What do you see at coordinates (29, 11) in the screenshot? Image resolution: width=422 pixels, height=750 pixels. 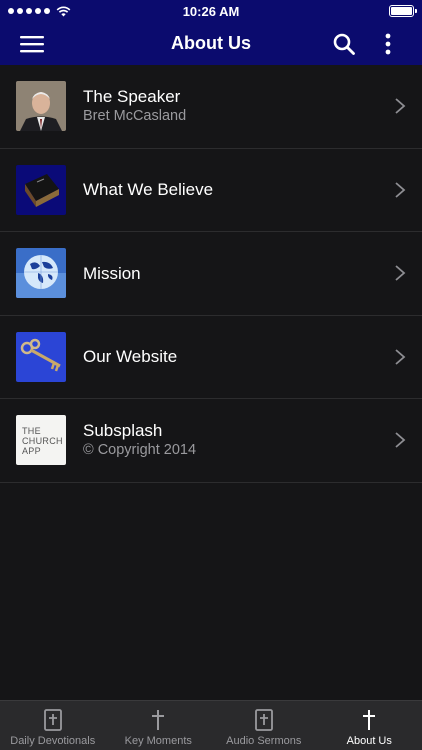 I see `signal-icon` at bounding box center [29, 11].